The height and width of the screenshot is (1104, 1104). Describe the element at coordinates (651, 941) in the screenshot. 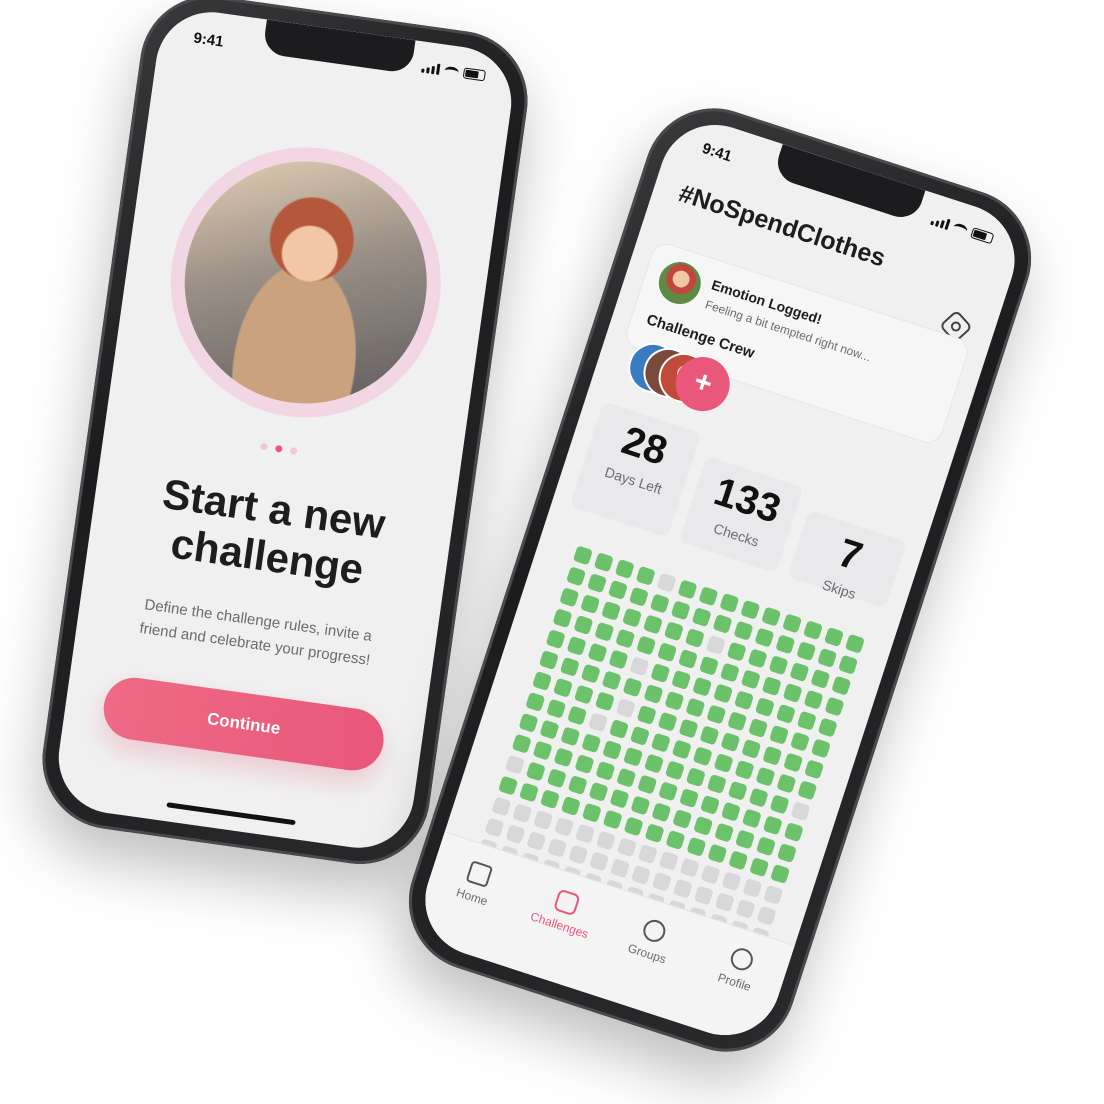

I see `tab-groups: Groups` at that location.